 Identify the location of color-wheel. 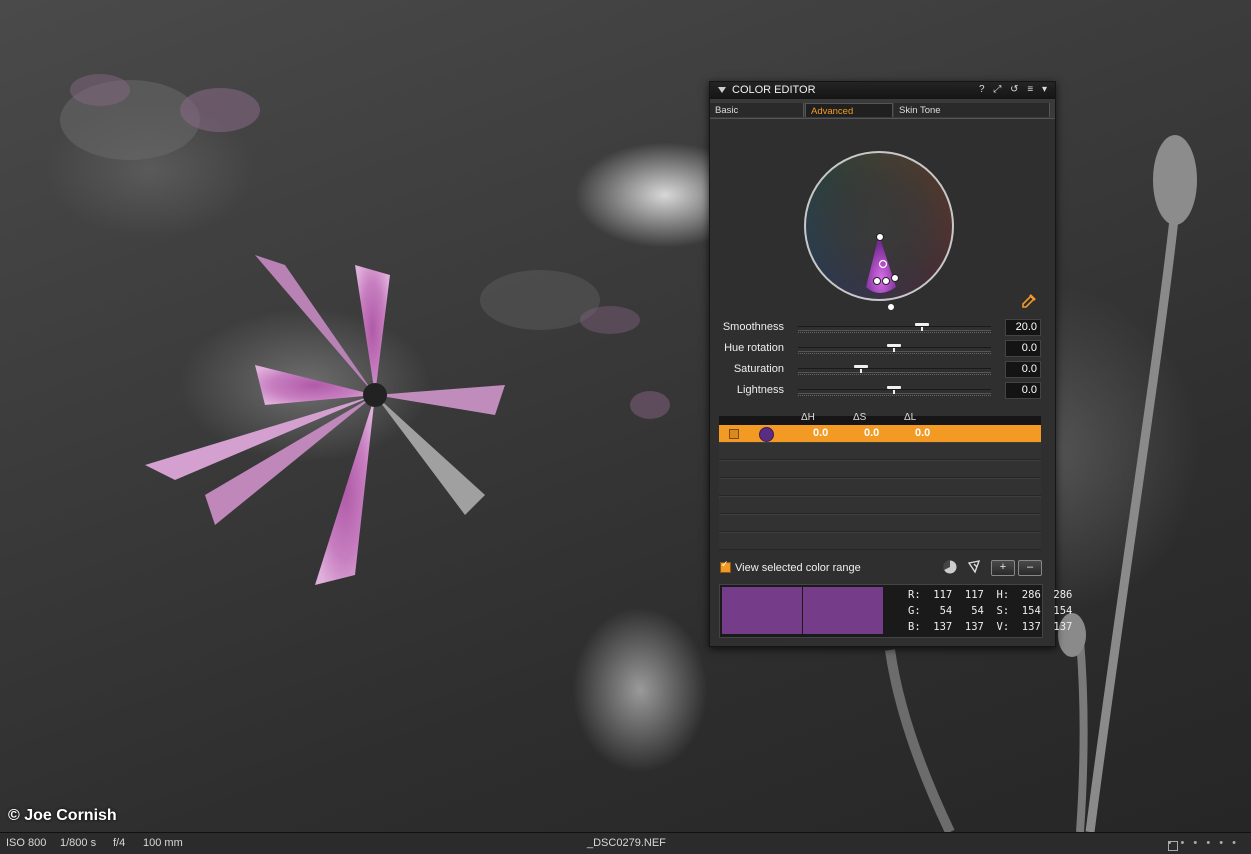
(879, 226).